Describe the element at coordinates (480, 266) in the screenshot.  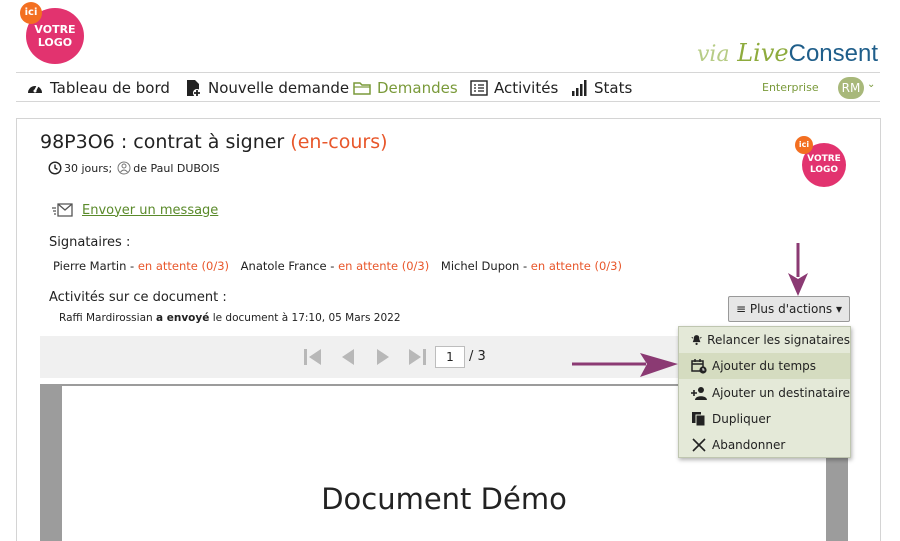
I see `signer-name: Michel Dupon` at that location.